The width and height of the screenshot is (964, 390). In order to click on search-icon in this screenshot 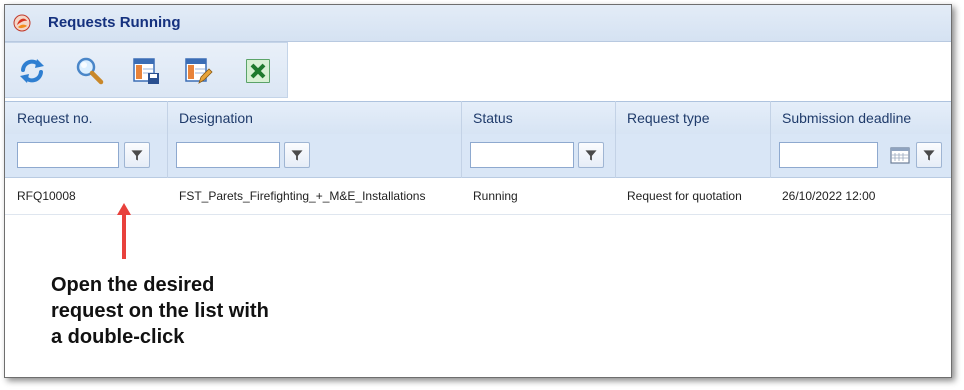, I will do `click(90, 71)`.